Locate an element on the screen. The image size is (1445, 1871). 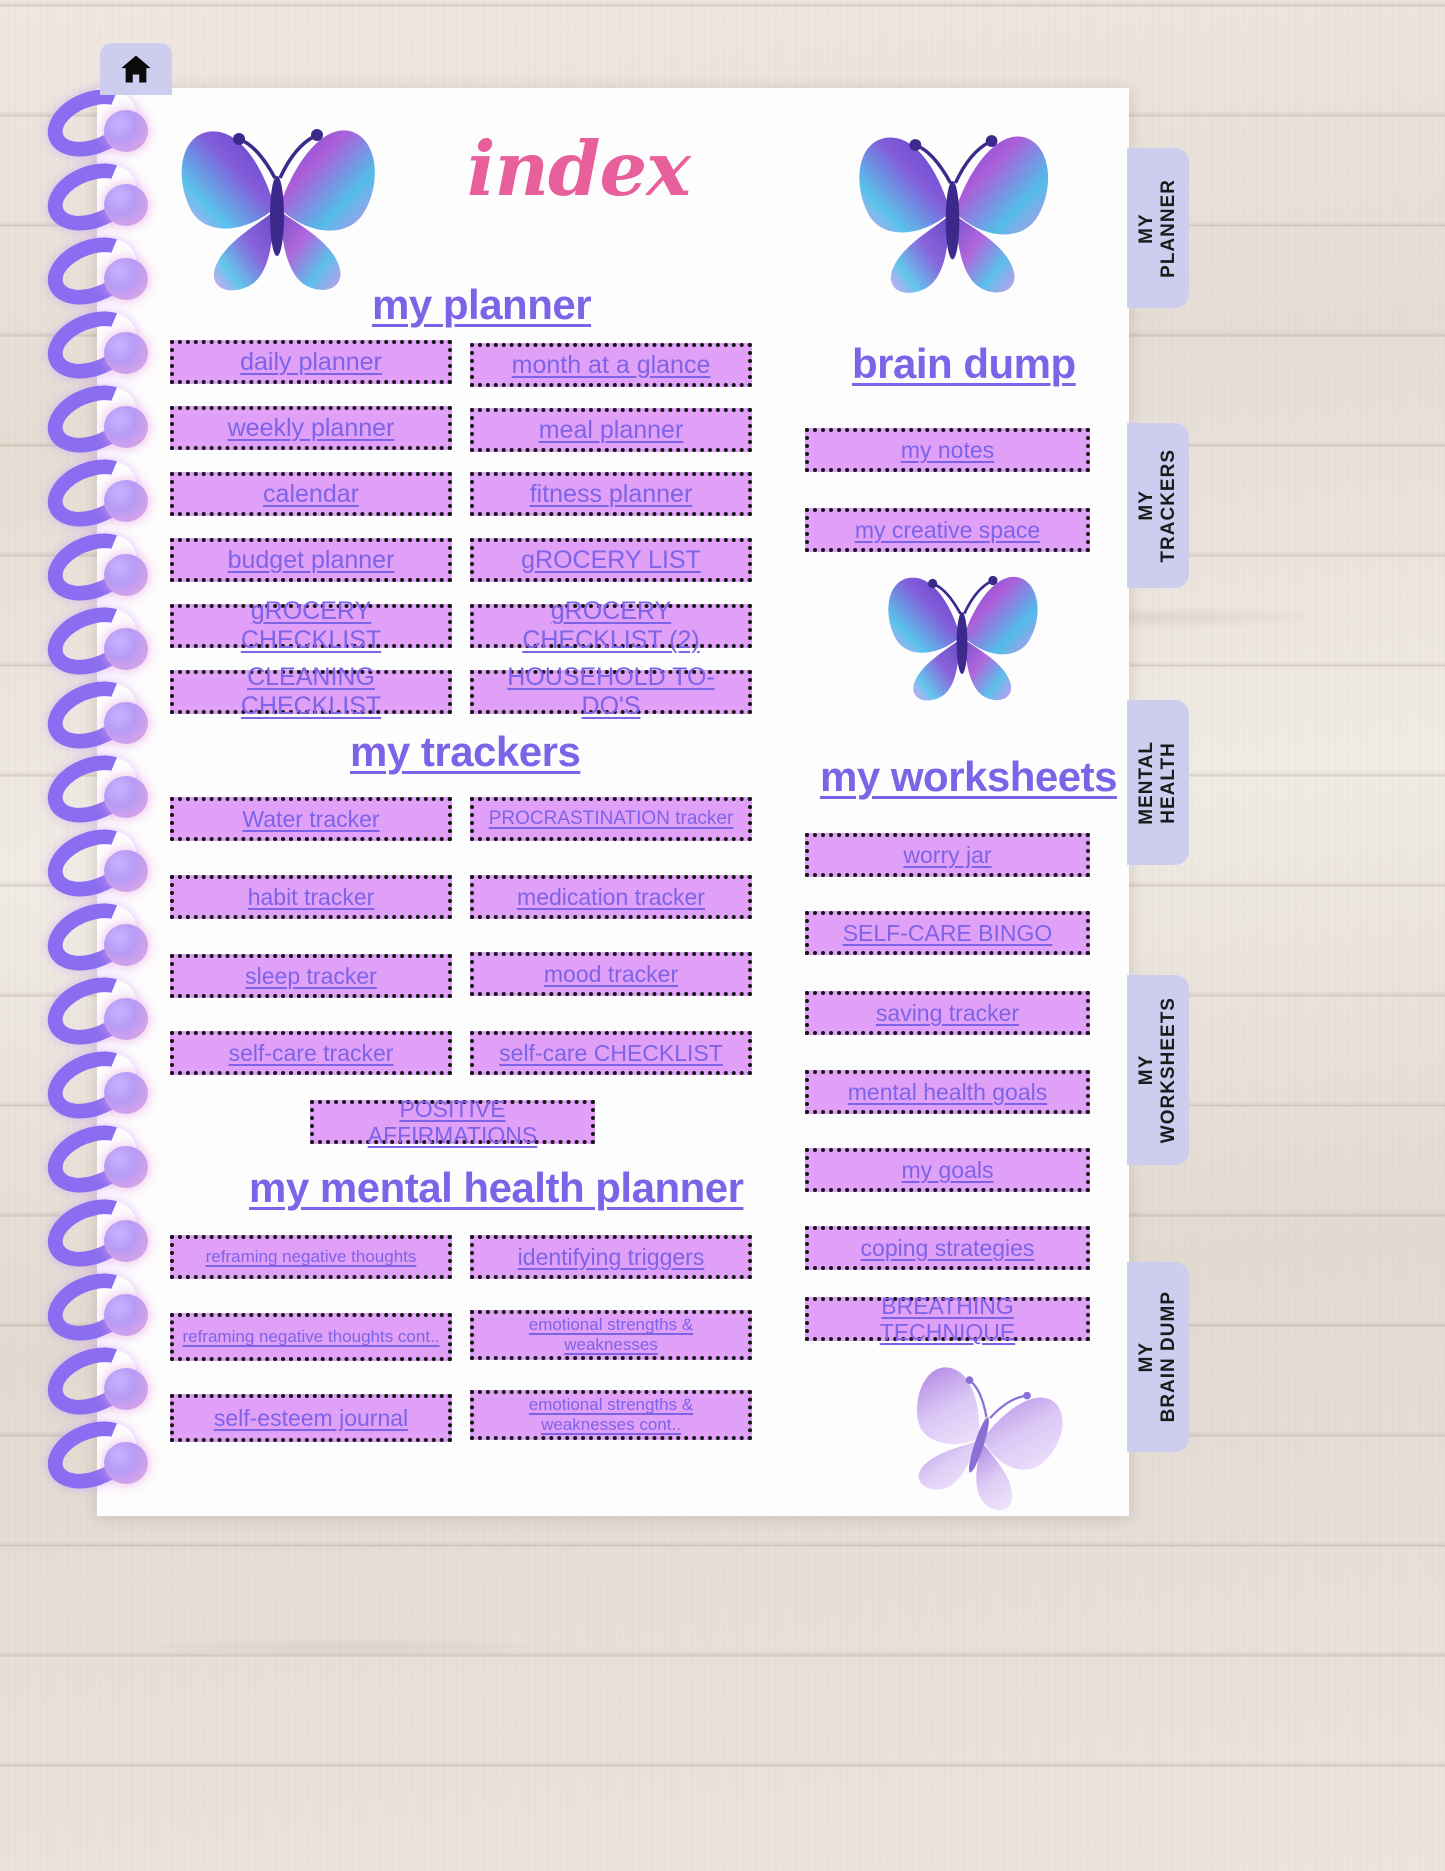
side-tab-label: MY TRACKERS is located at coordinates (1157, 505).